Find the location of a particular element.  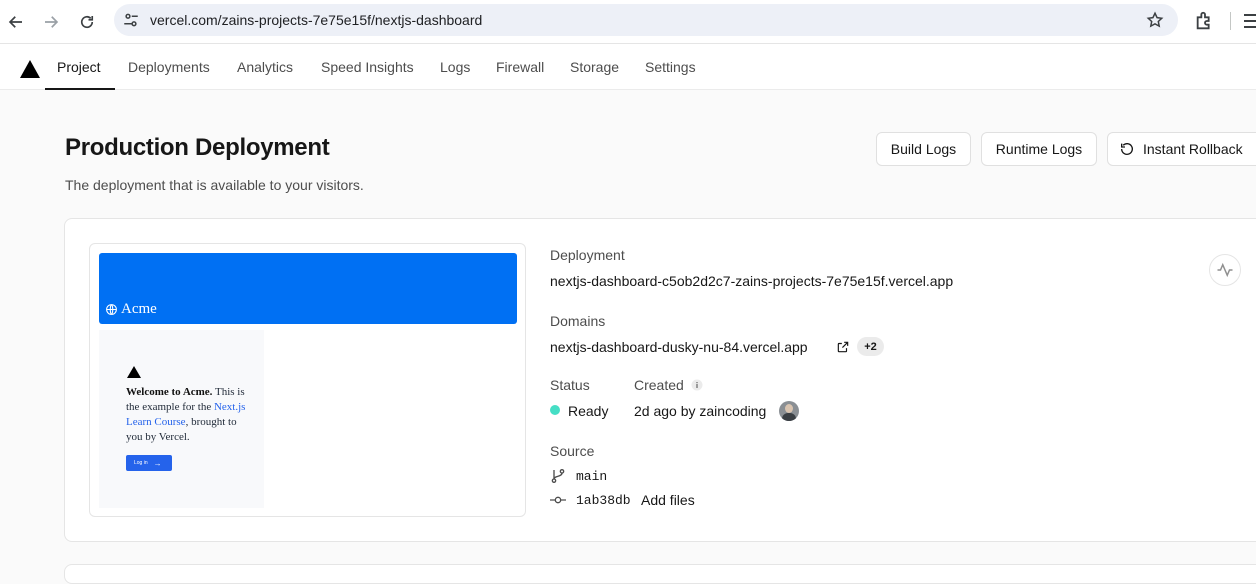

runtime-logs-label: Runtime Logs is located at coordinates (1039, 149).